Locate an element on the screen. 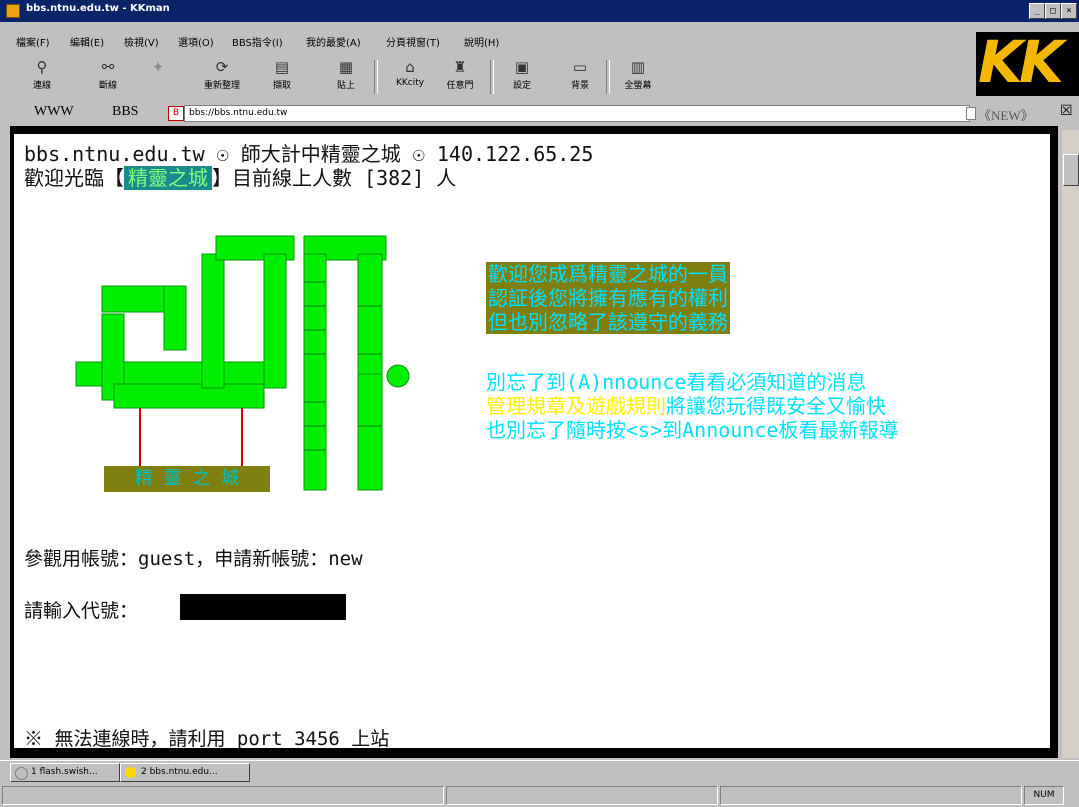 The width and height of the screenshot is (1079, 807). menu-help: 說明(H) is located at coordinates (481, 41).